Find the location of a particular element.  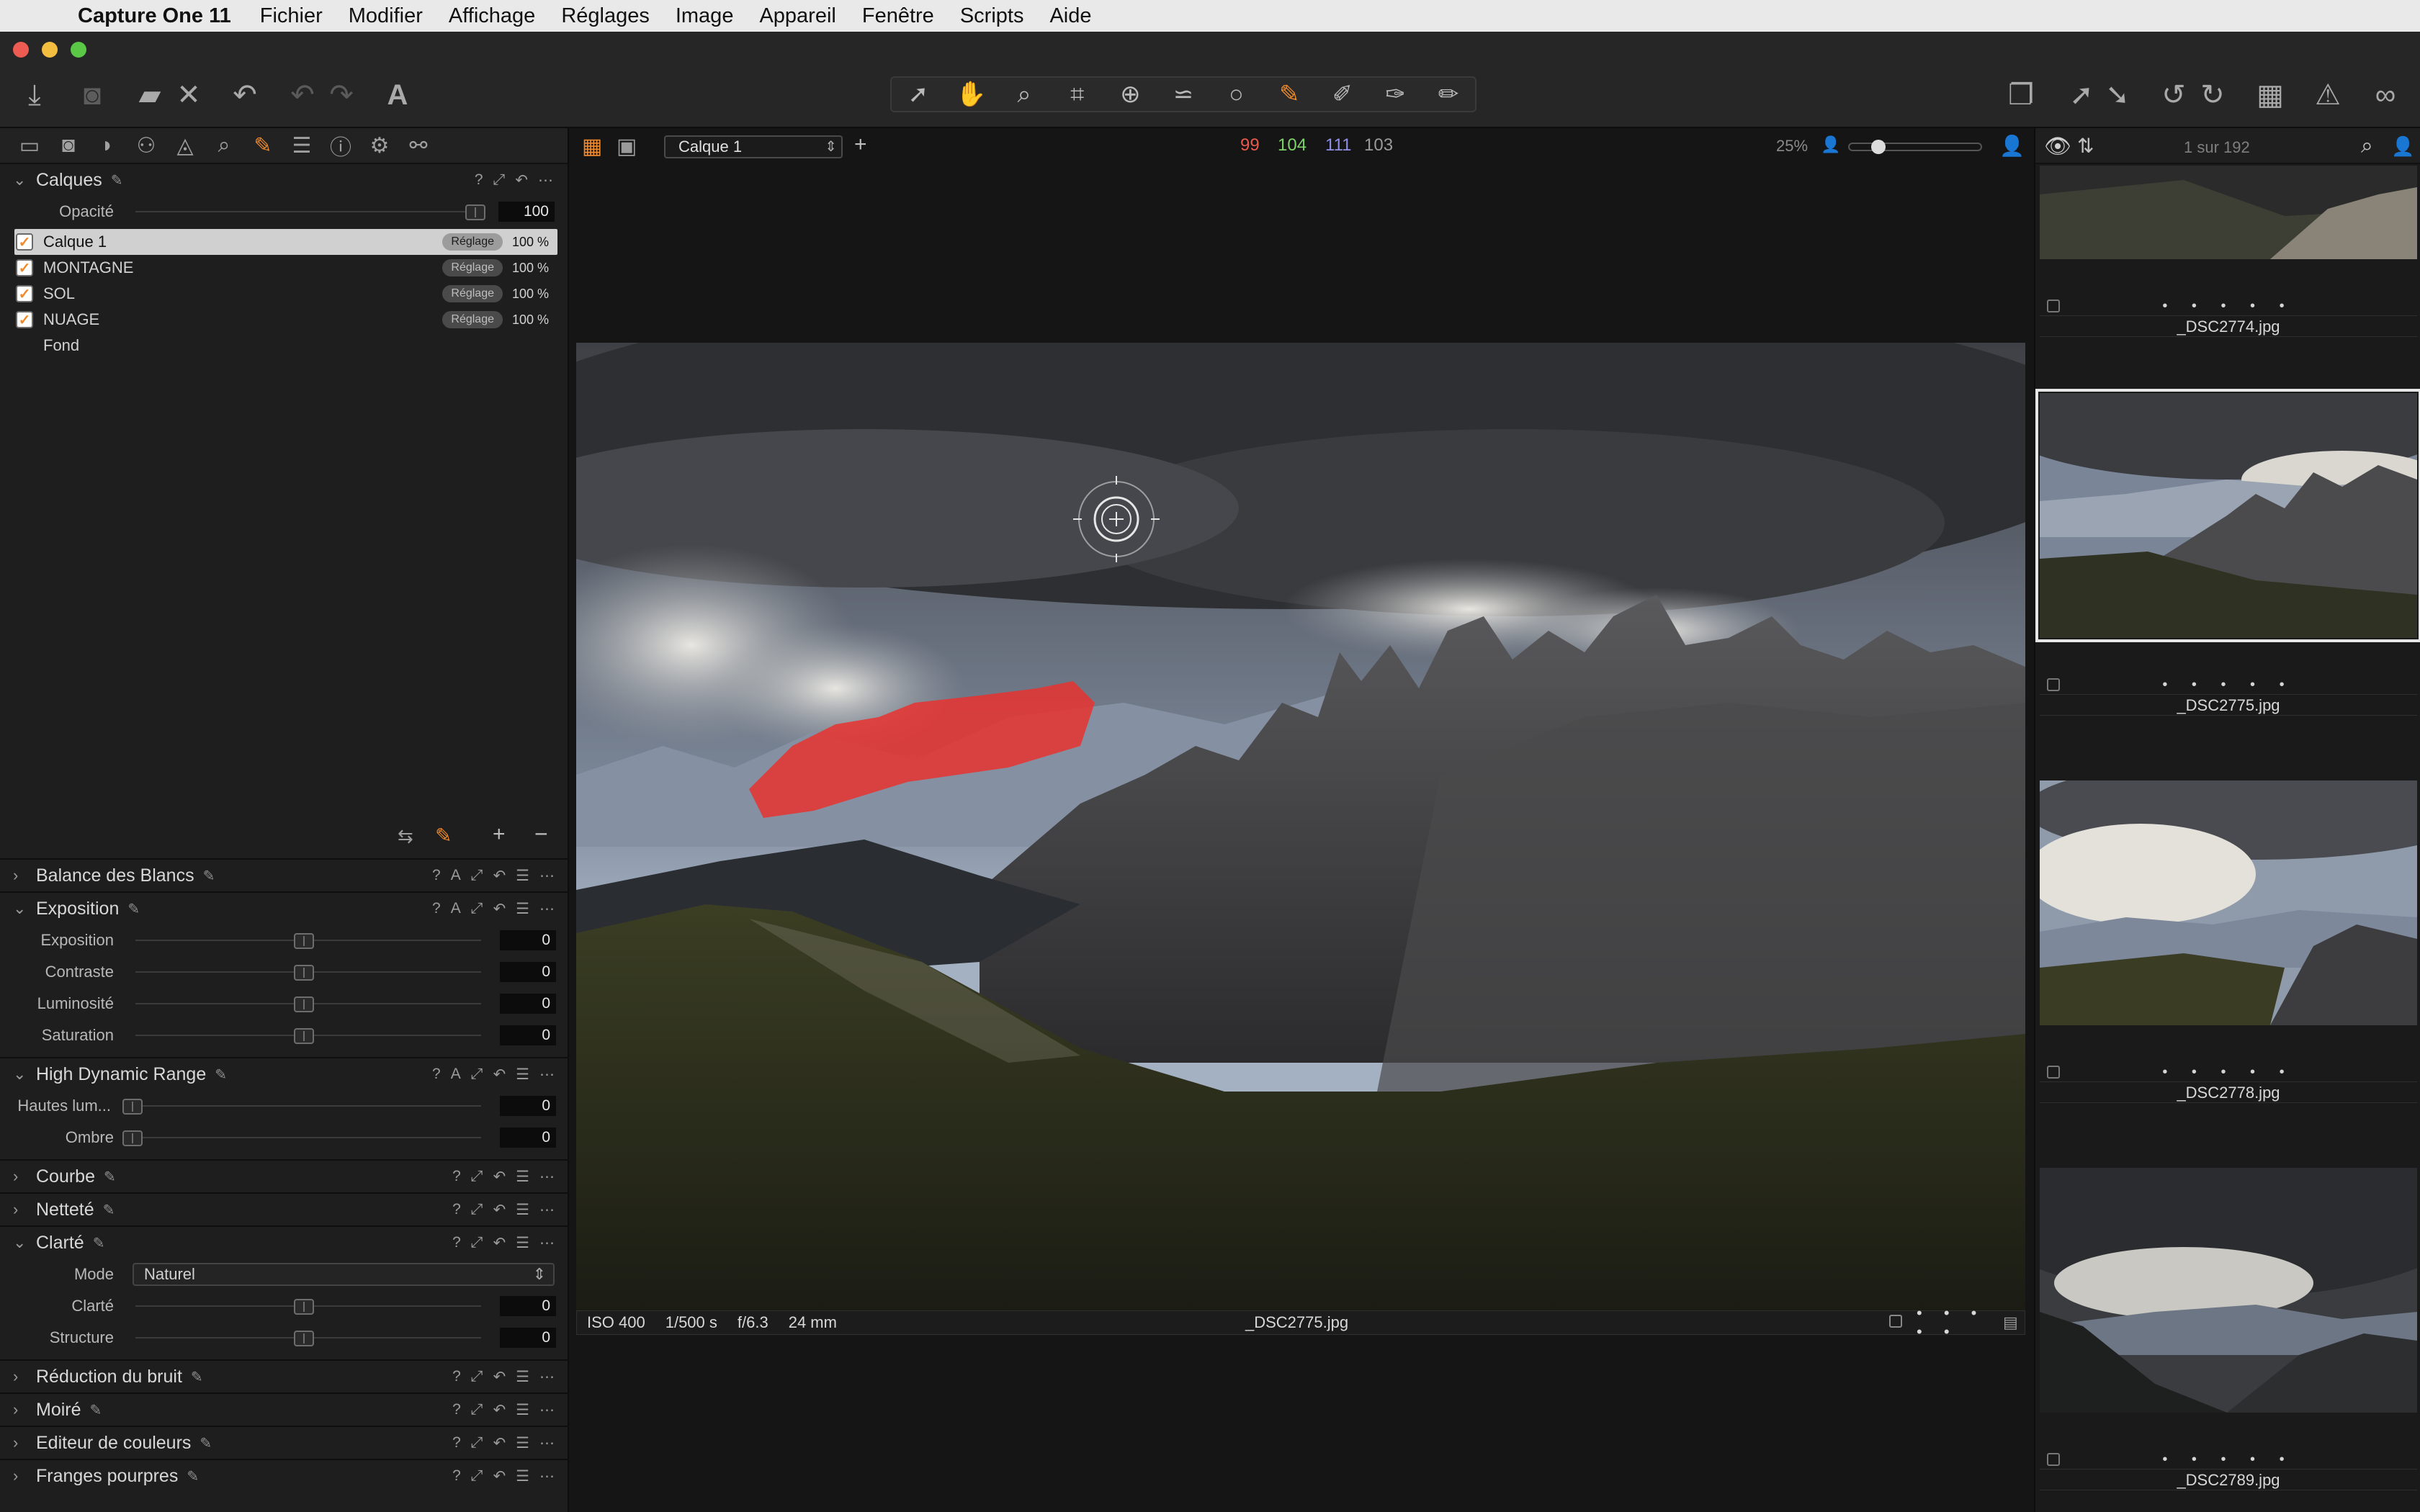

crop-icon: ⌗ is located at coordinates (1077, 94).